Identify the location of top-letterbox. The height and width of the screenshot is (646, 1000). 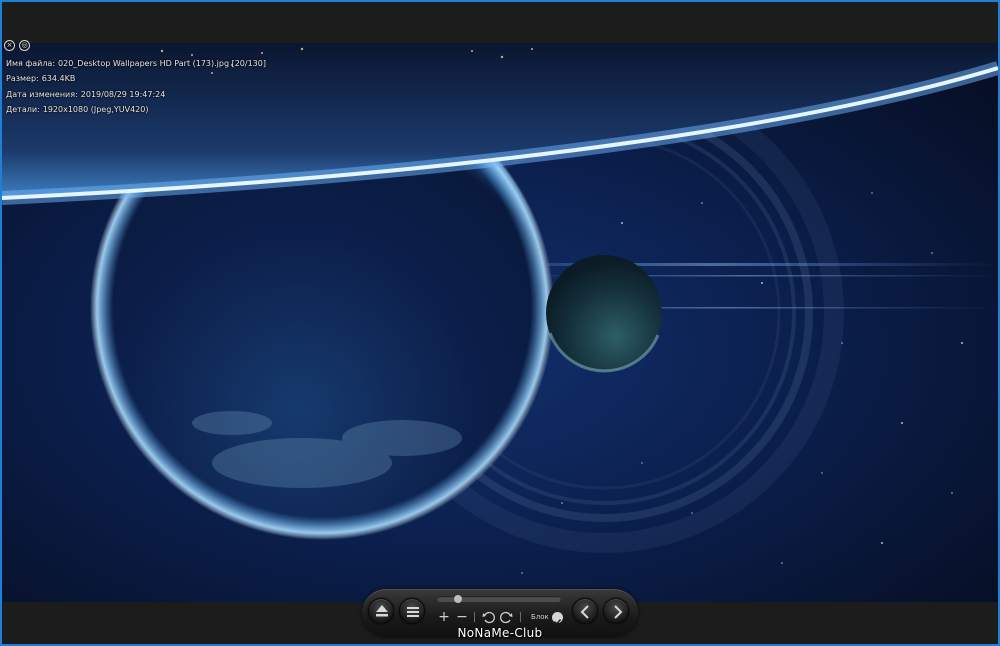
(500, 22).